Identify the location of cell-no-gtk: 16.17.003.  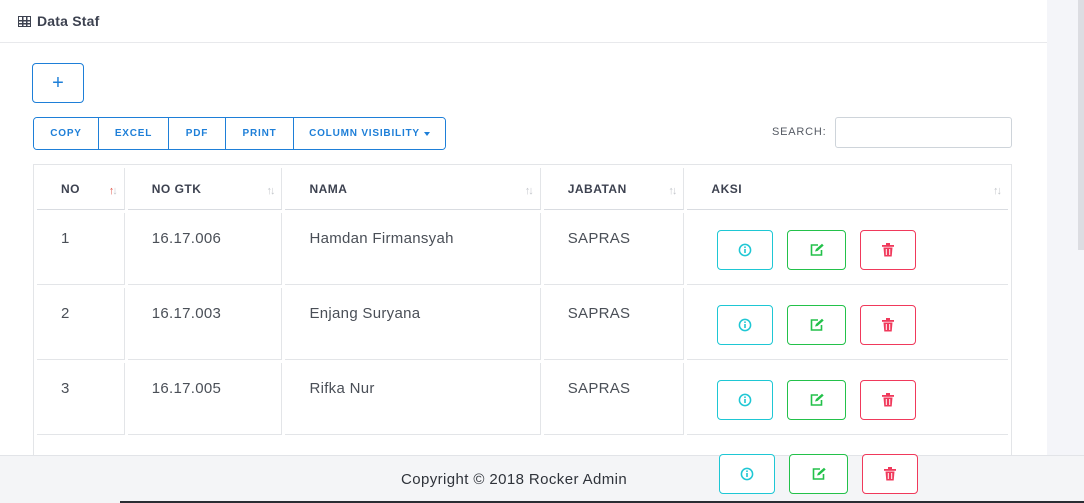
(205, 324).